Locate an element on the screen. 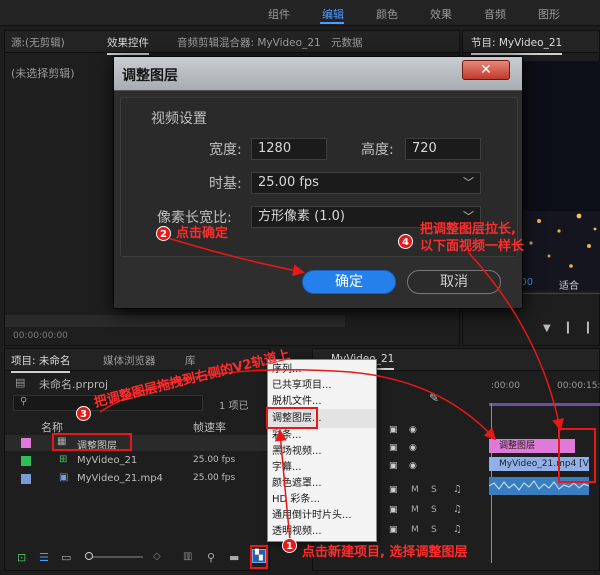  annotation-badge-3: 3 is located at coordinates (83, 413).